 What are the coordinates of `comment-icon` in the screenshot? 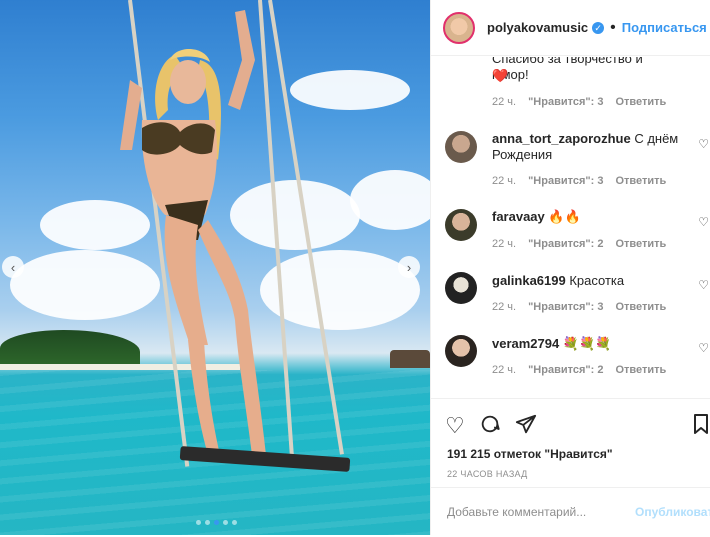 It's located at (490, 427).